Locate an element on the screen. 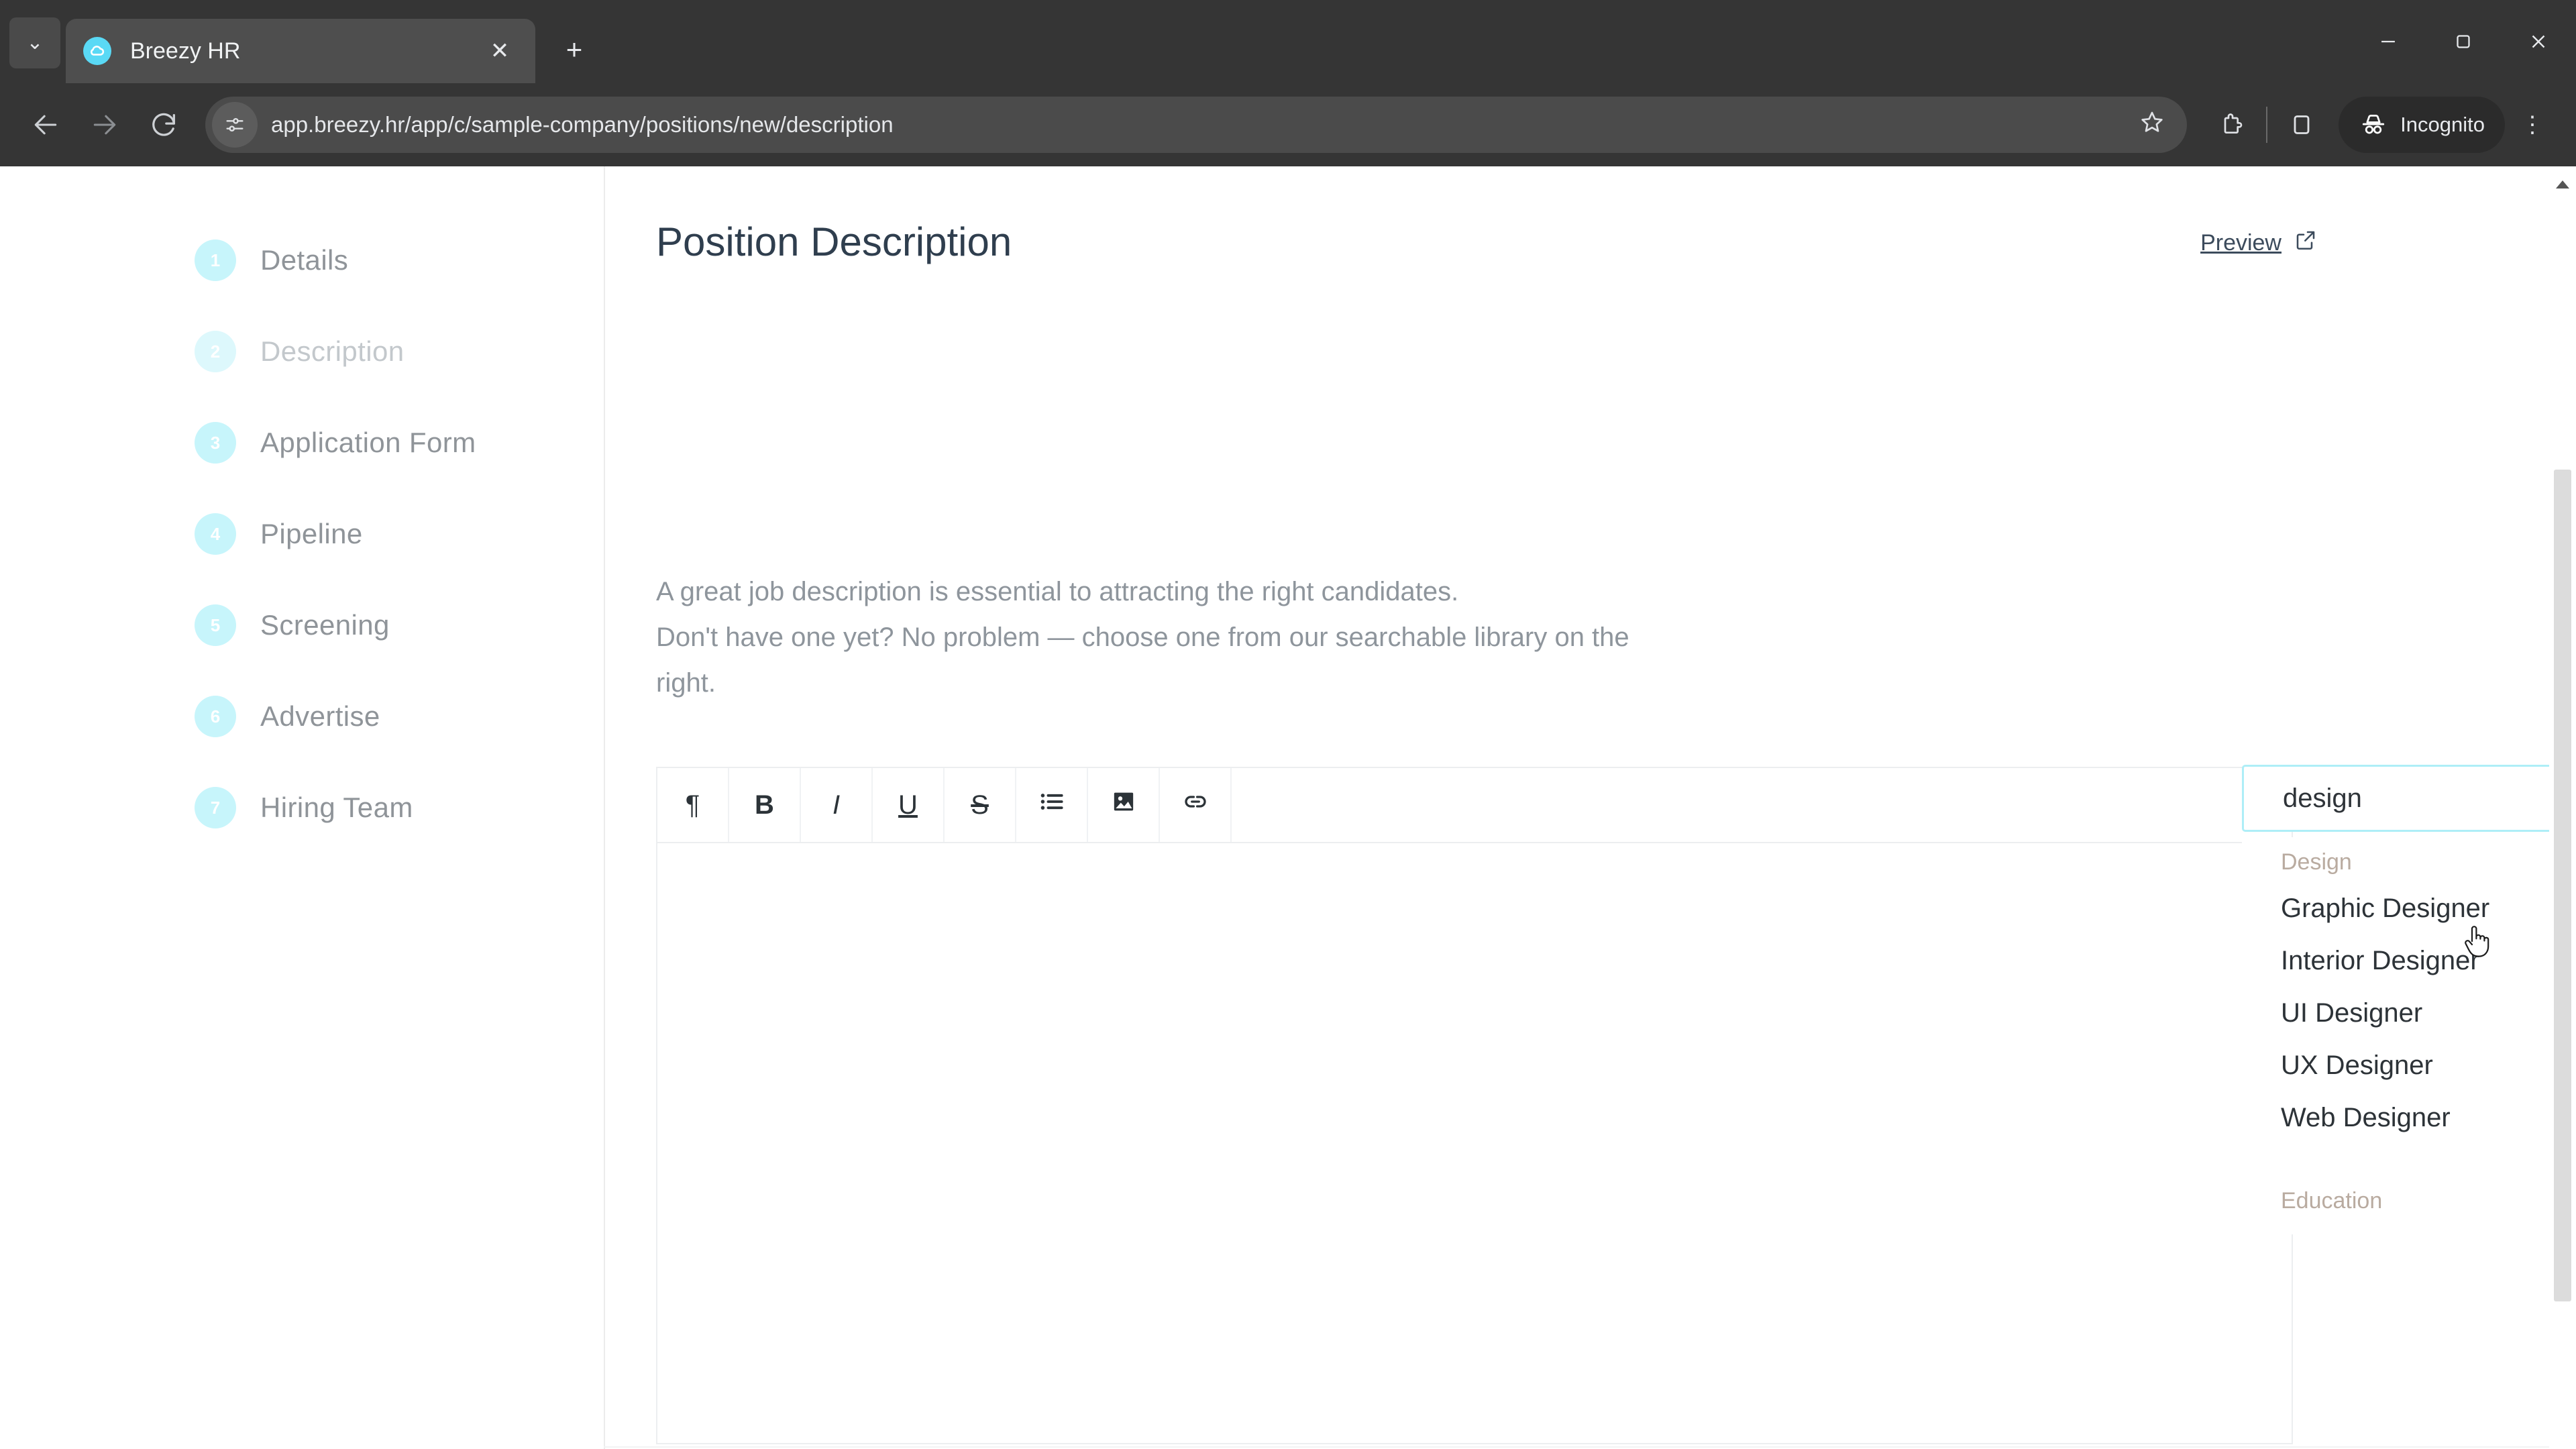  underline-icon: U is located at coordinates (908, 805).